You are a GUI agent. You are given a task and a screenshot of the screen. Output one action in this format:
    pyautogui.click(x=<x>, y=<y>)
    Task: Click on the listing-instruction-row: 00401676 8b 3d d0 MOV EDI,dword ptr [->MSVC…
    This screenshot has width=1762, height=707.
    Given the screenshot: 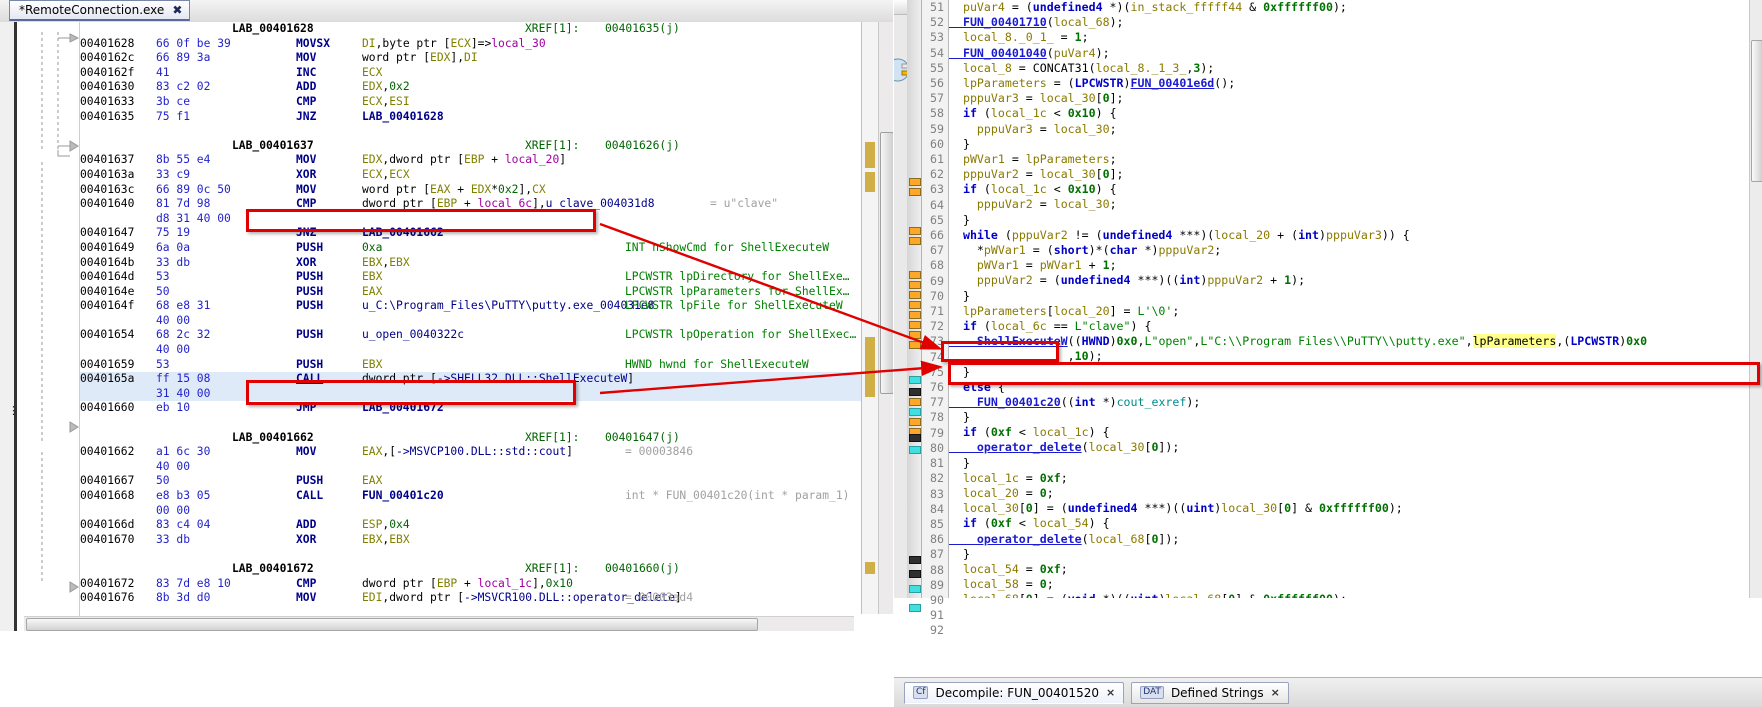 What is the action you would take?
    pyautogui.click(x=471, y=598)
    